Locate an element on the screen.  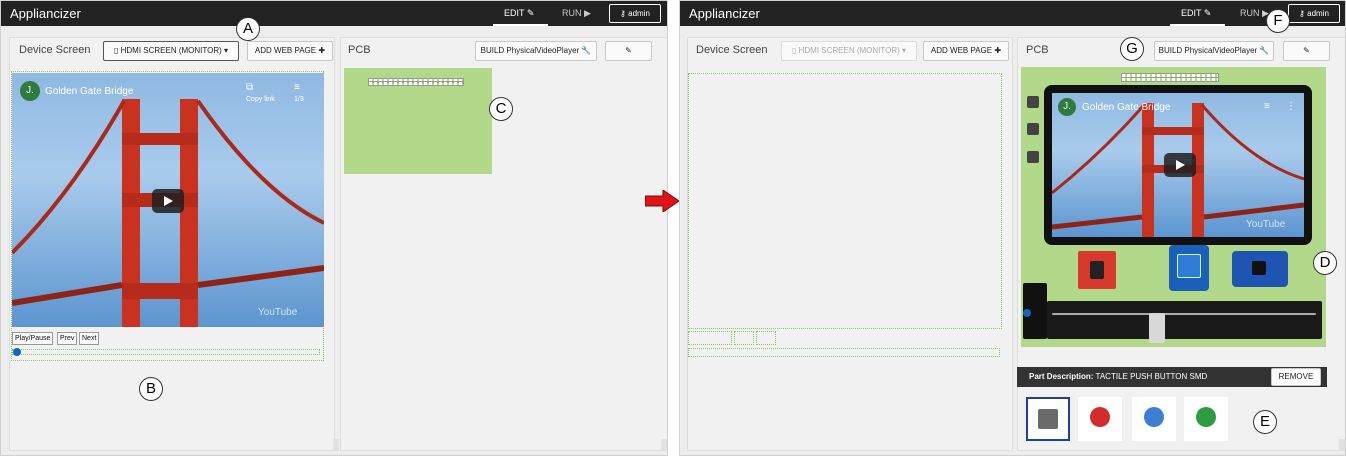
slider-thumb is located at coordinates (17, 352).